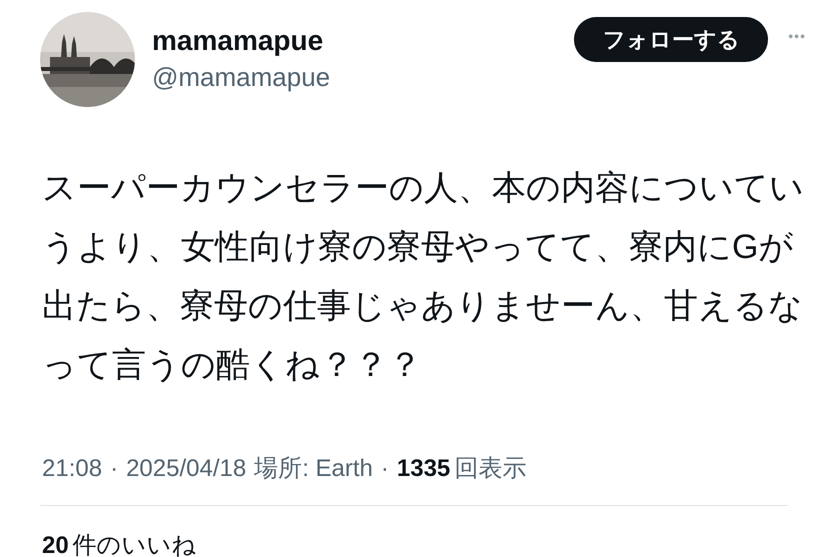 The width and height of the screenshot is (828, 557). I want to click on author-name: mamamapue, so click(241, 41).